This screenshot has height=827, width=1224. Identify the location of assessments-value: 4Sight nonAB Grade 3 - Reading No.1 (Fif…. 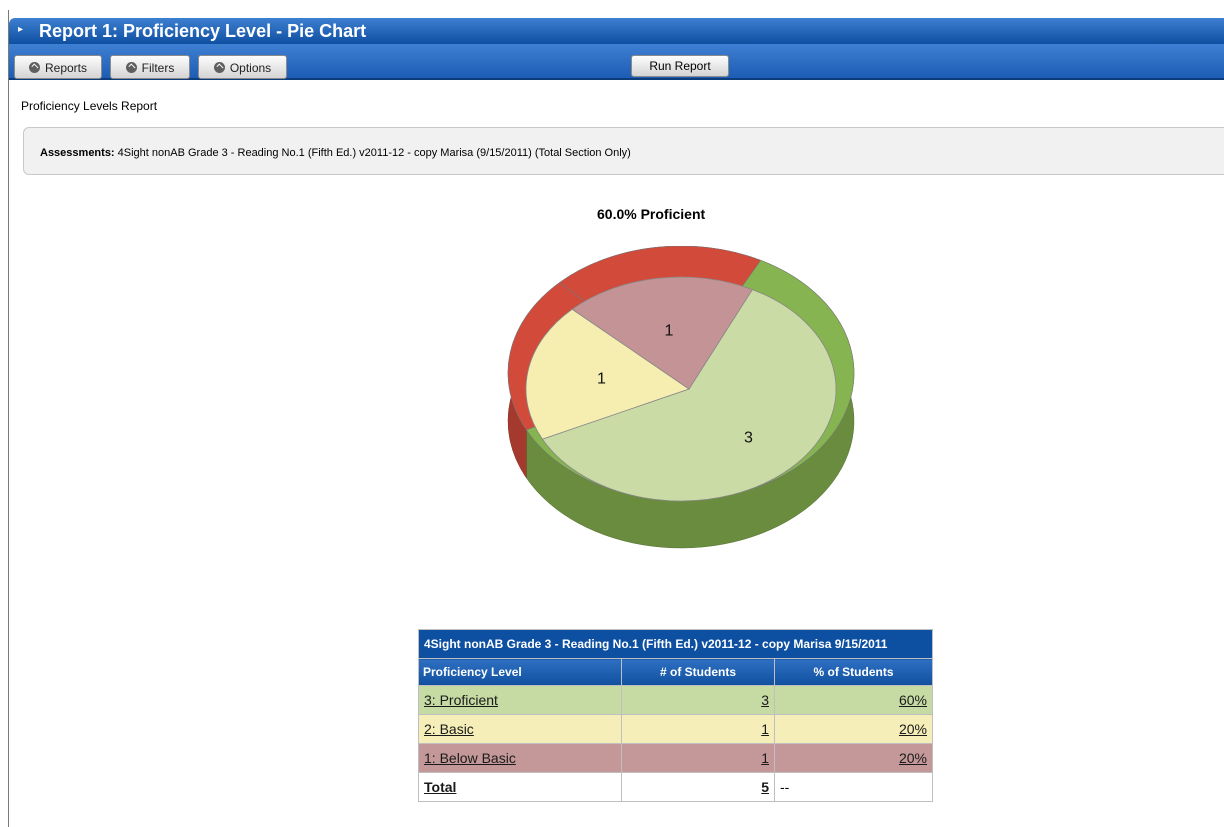
(374, 153).